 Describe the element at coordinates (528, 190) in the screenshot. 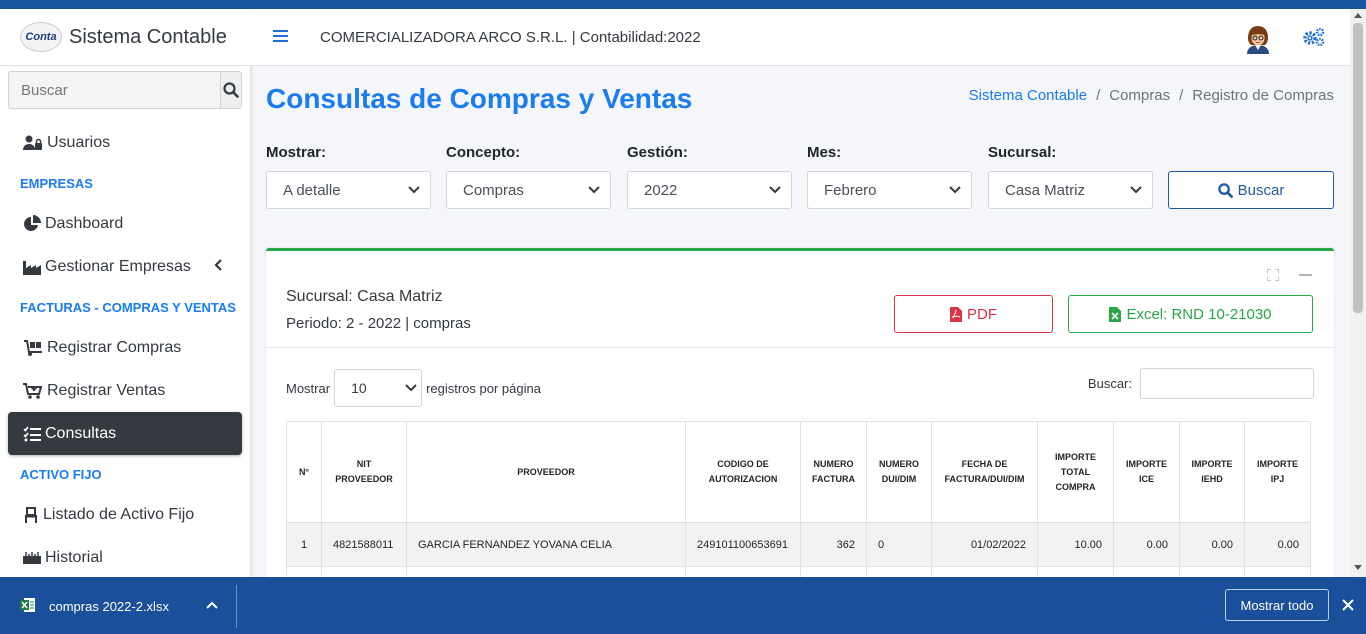

I see `concepto-select: Compras` at that location.